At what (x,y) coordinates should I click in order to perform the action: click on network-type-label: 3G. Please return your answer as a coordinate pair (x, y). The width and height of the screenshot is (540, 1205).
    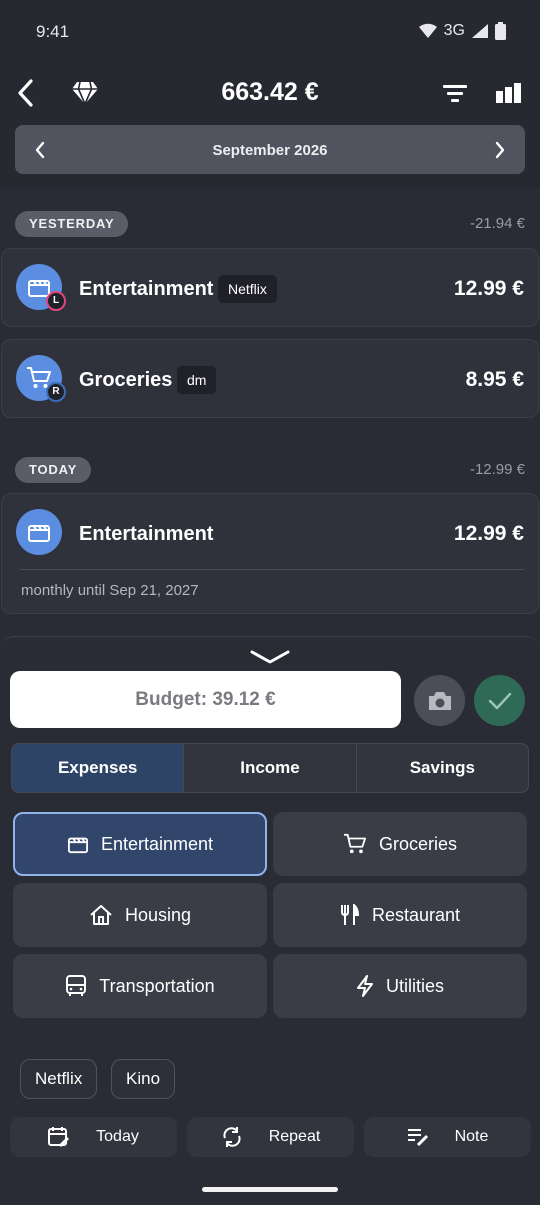
    Looking at the image, I should click on (454, 30).